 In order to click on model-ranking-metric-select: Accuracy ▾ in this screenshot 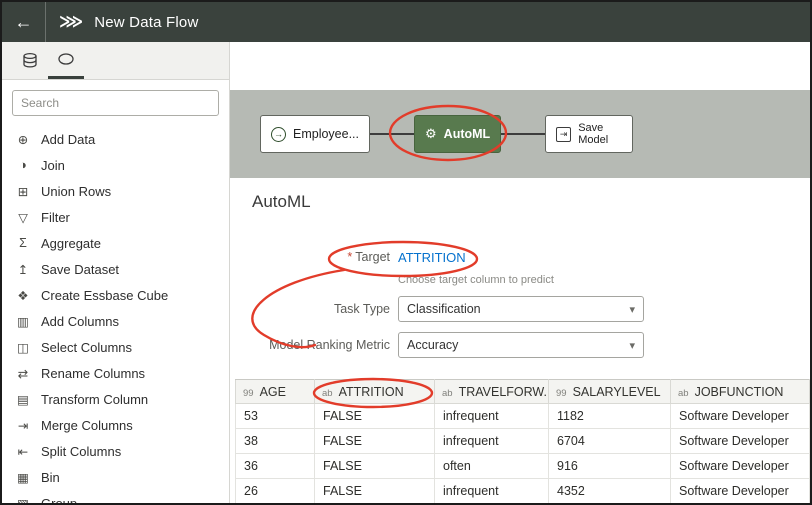, I will do `click(521, 345)`.